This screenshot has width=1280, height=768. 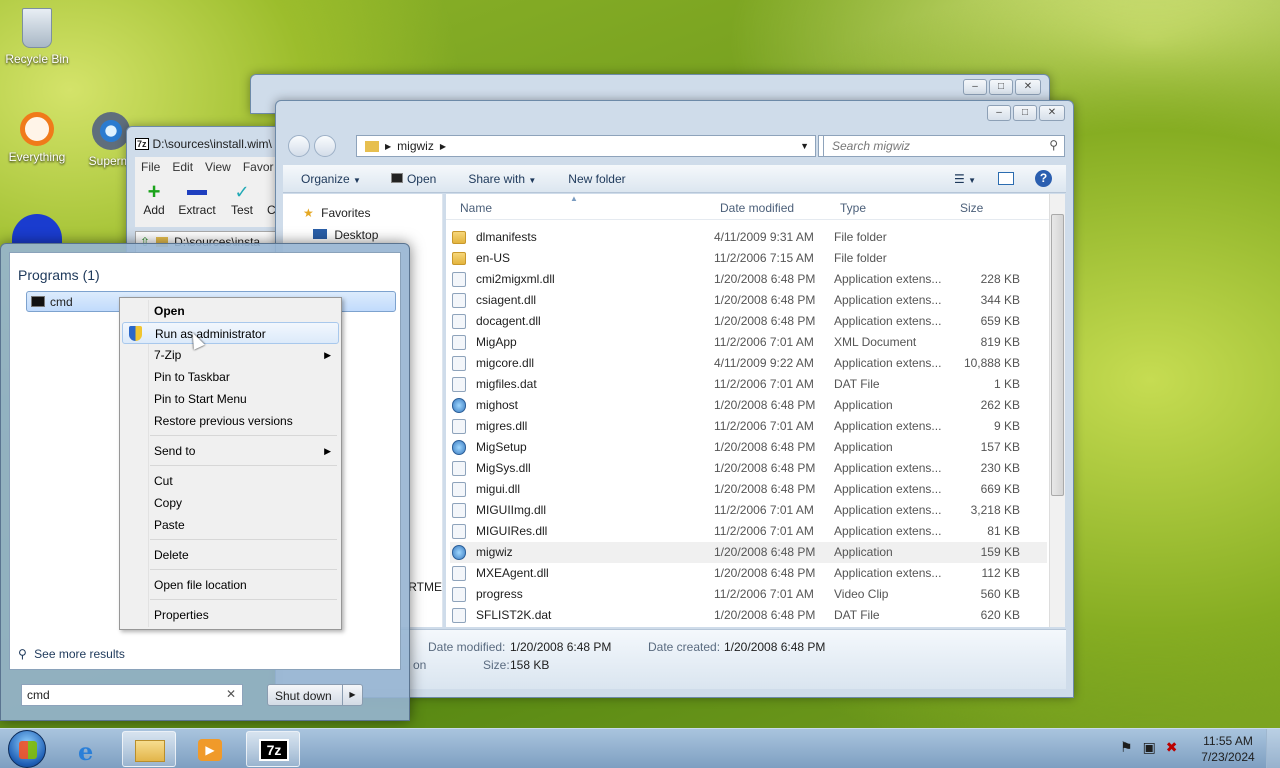 What do you see at coordinates (804, 146) in the screenshot?
I see `address-dropdown-icon: ▼` at bounding box center [804, 146].